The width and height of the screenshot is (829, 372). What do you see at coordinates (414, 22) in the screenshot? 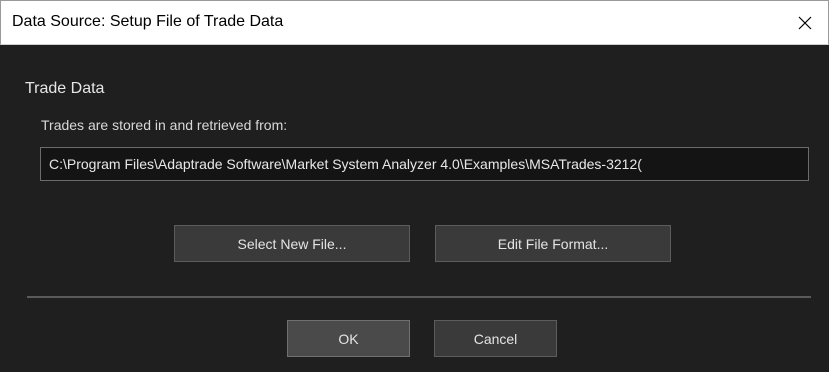
I see `dialog-titlebar: Data Source: Setup File of Trade Data` at bounding box center [414, 22].